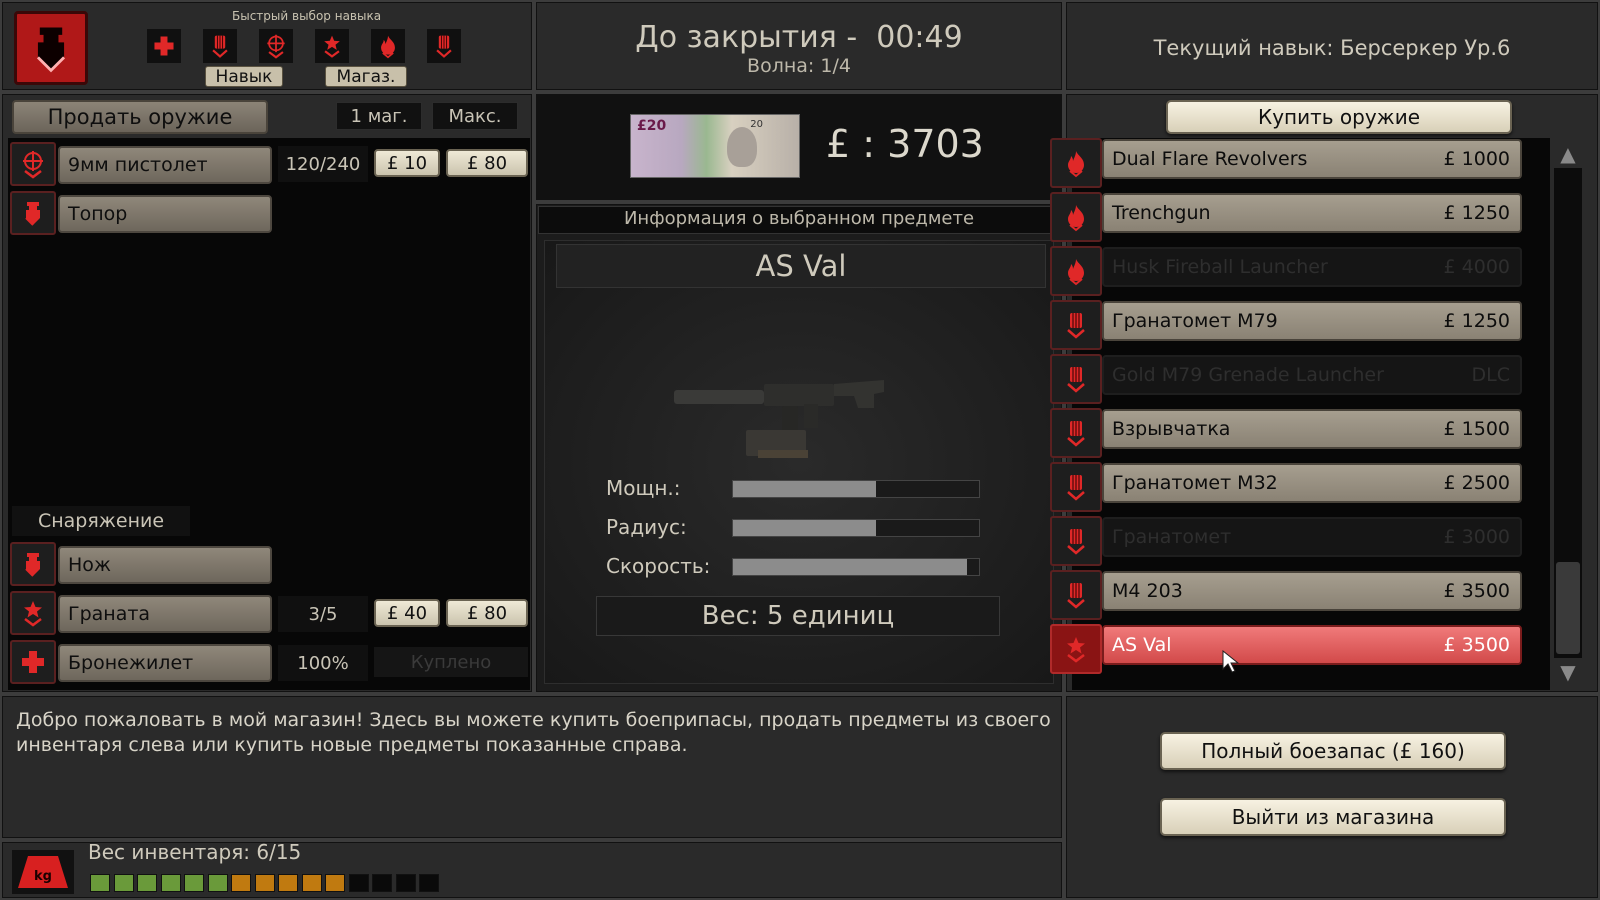 This screenshot has width=1600, height=900. I want to click on buy-item-name: Гранатомет M32, so click(1195, 483).